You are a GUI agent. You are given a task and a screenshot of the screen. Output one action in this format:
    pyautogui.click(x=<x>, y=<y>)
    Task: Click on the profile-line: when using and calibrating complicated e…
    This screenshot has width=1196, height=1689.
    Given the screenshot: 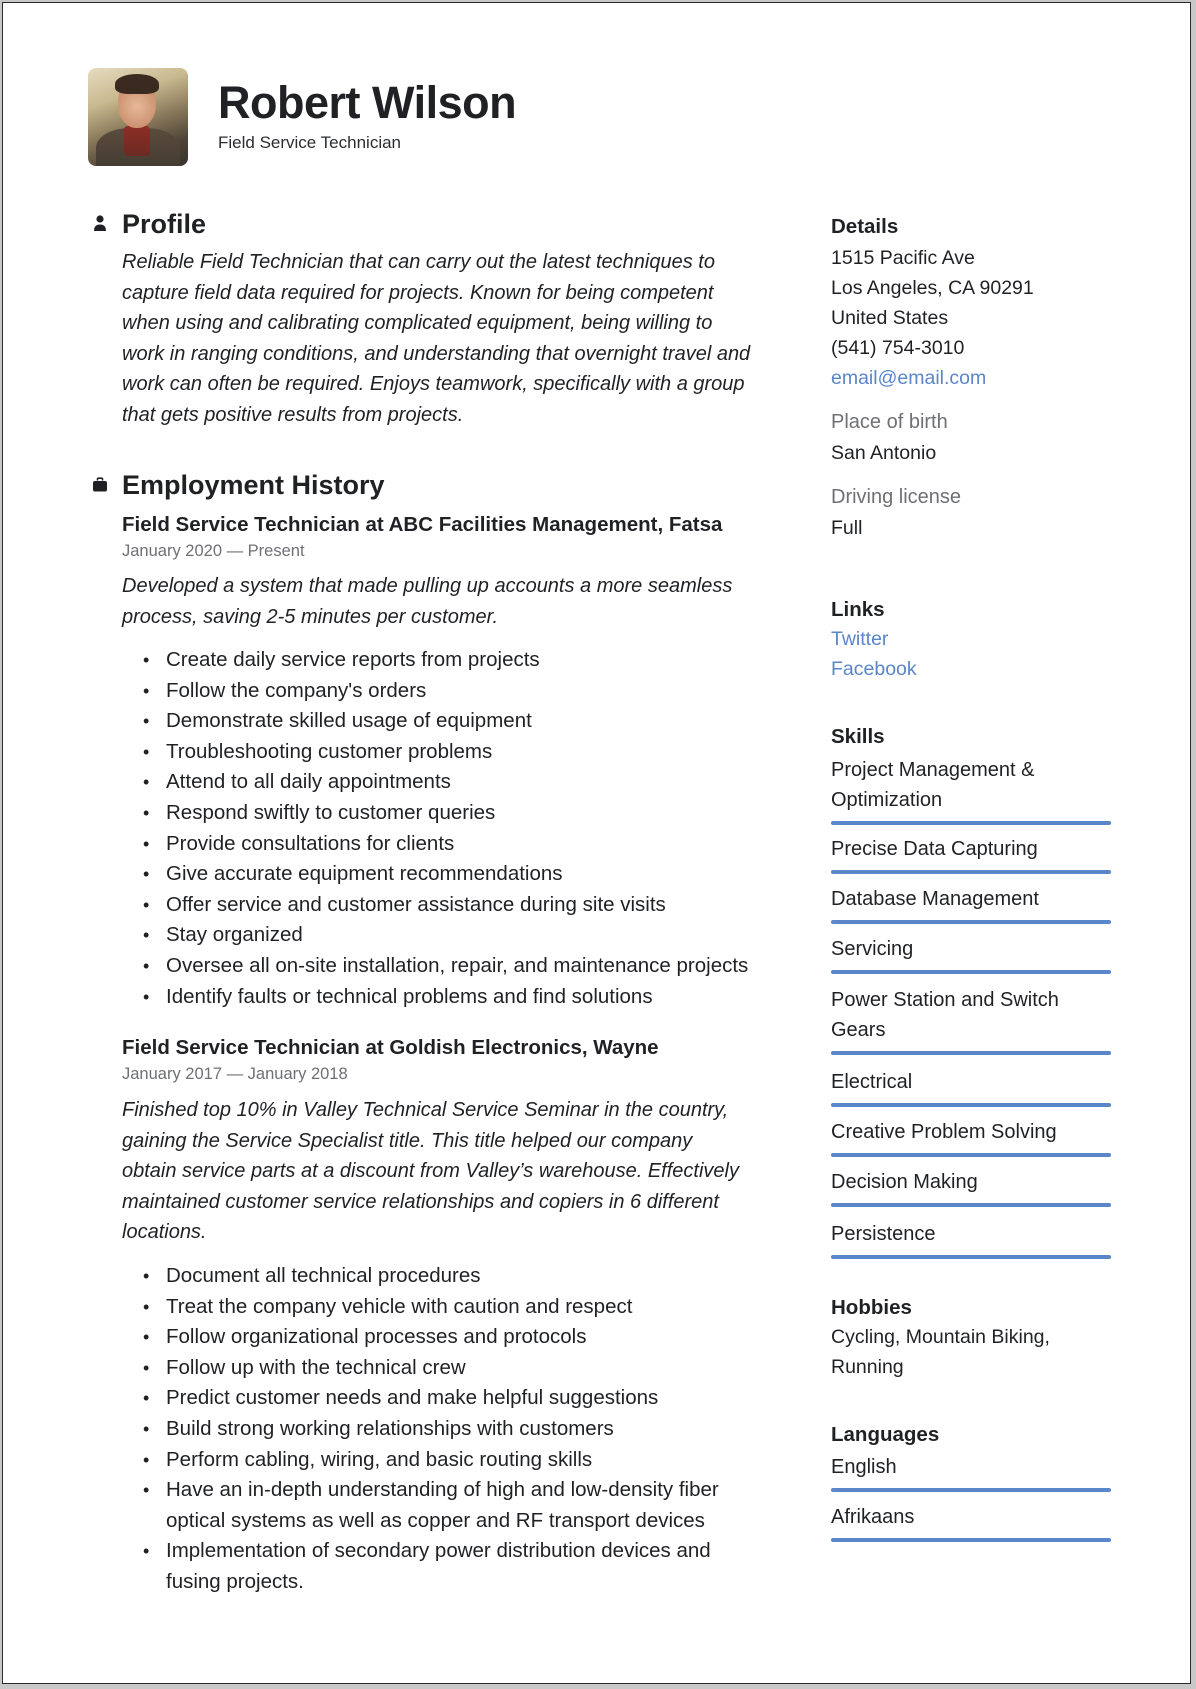 What is the action you would take?
    pyautogui.click(x=417, y=323)
    